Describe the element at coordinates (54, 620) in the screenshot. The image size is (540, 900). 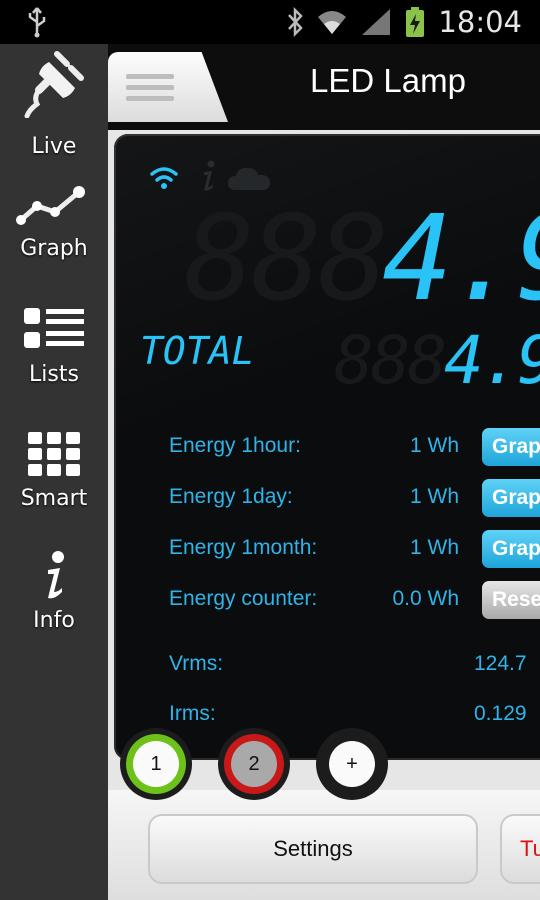
I see `sidebar-item-label: Info` at that location.